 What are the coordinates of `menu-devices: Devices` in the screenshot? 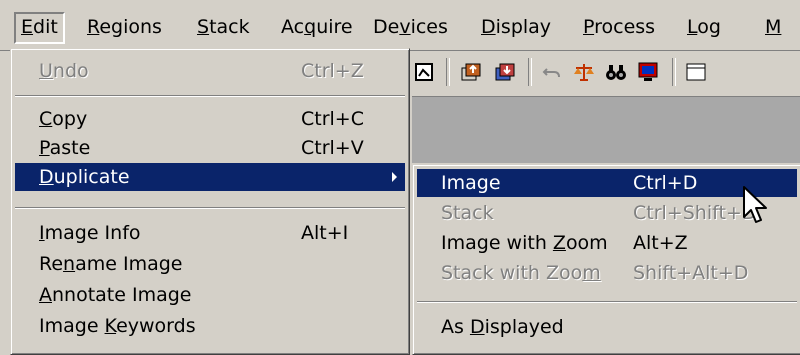 It's located at (410, 27).